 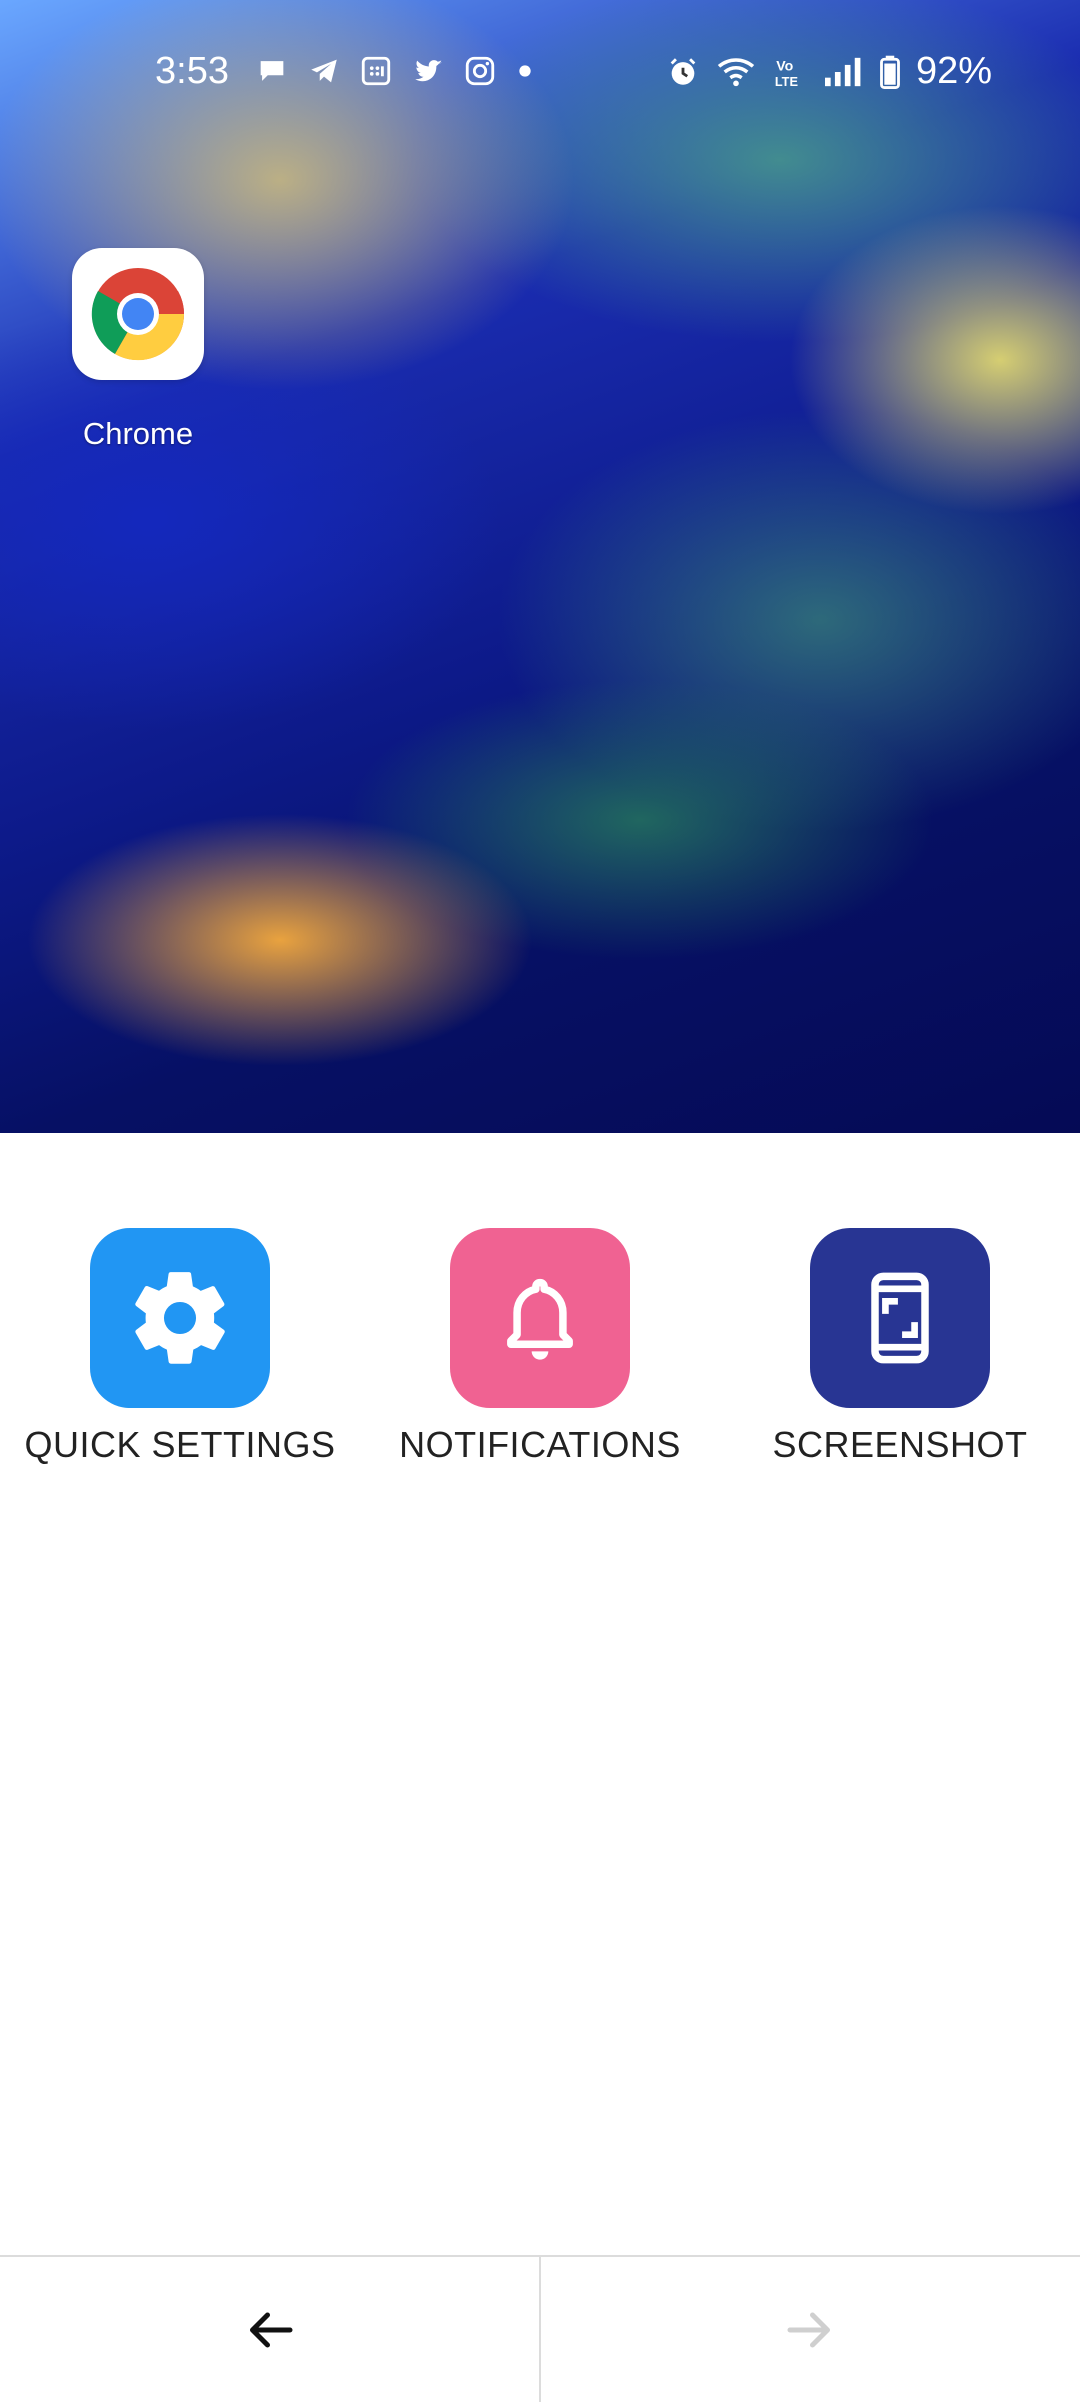 I want to click on forward-button, so click(x=810, y=2329).